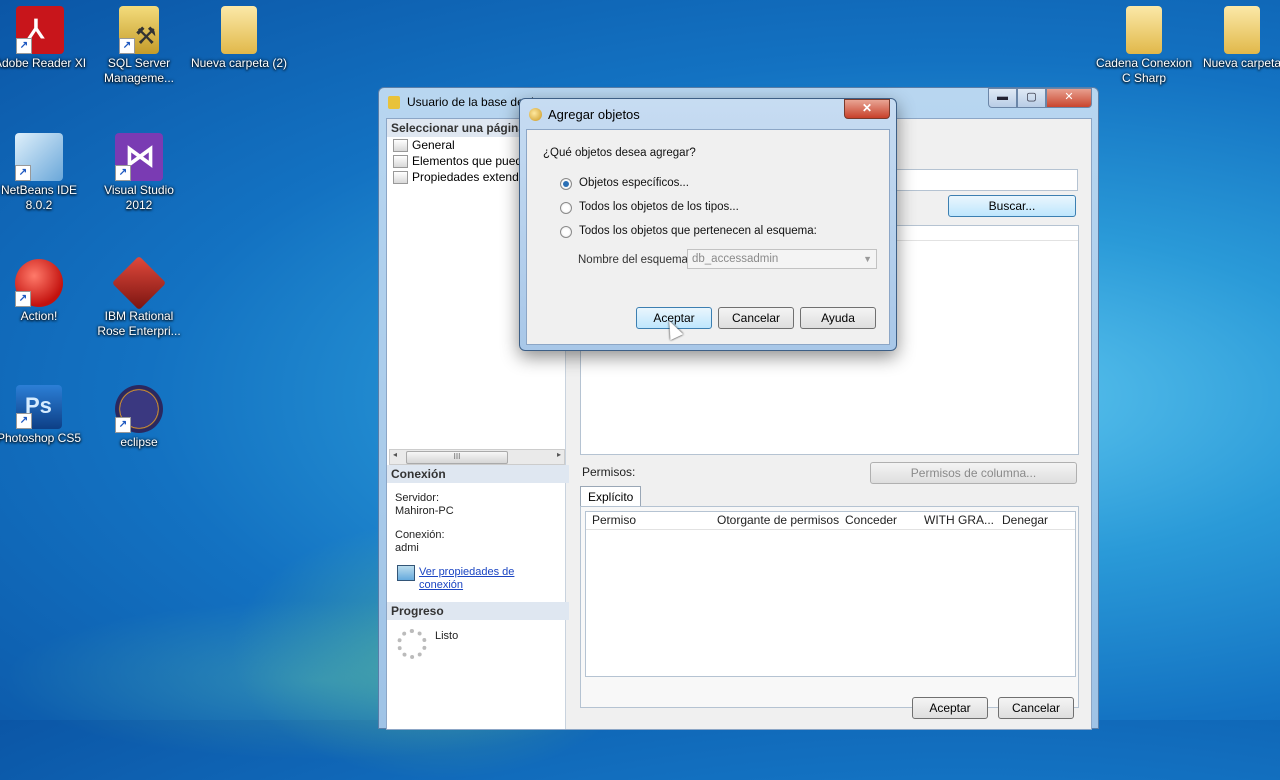 The height and width of the screenshot is (780, 1280). I want to click on adobe-reader-icon: ⅄ ↗, so click(40, 30).